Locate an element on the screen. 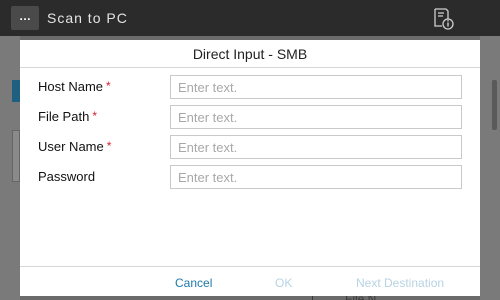  file-path-row: File Path * is located at coordinates (250, 117).